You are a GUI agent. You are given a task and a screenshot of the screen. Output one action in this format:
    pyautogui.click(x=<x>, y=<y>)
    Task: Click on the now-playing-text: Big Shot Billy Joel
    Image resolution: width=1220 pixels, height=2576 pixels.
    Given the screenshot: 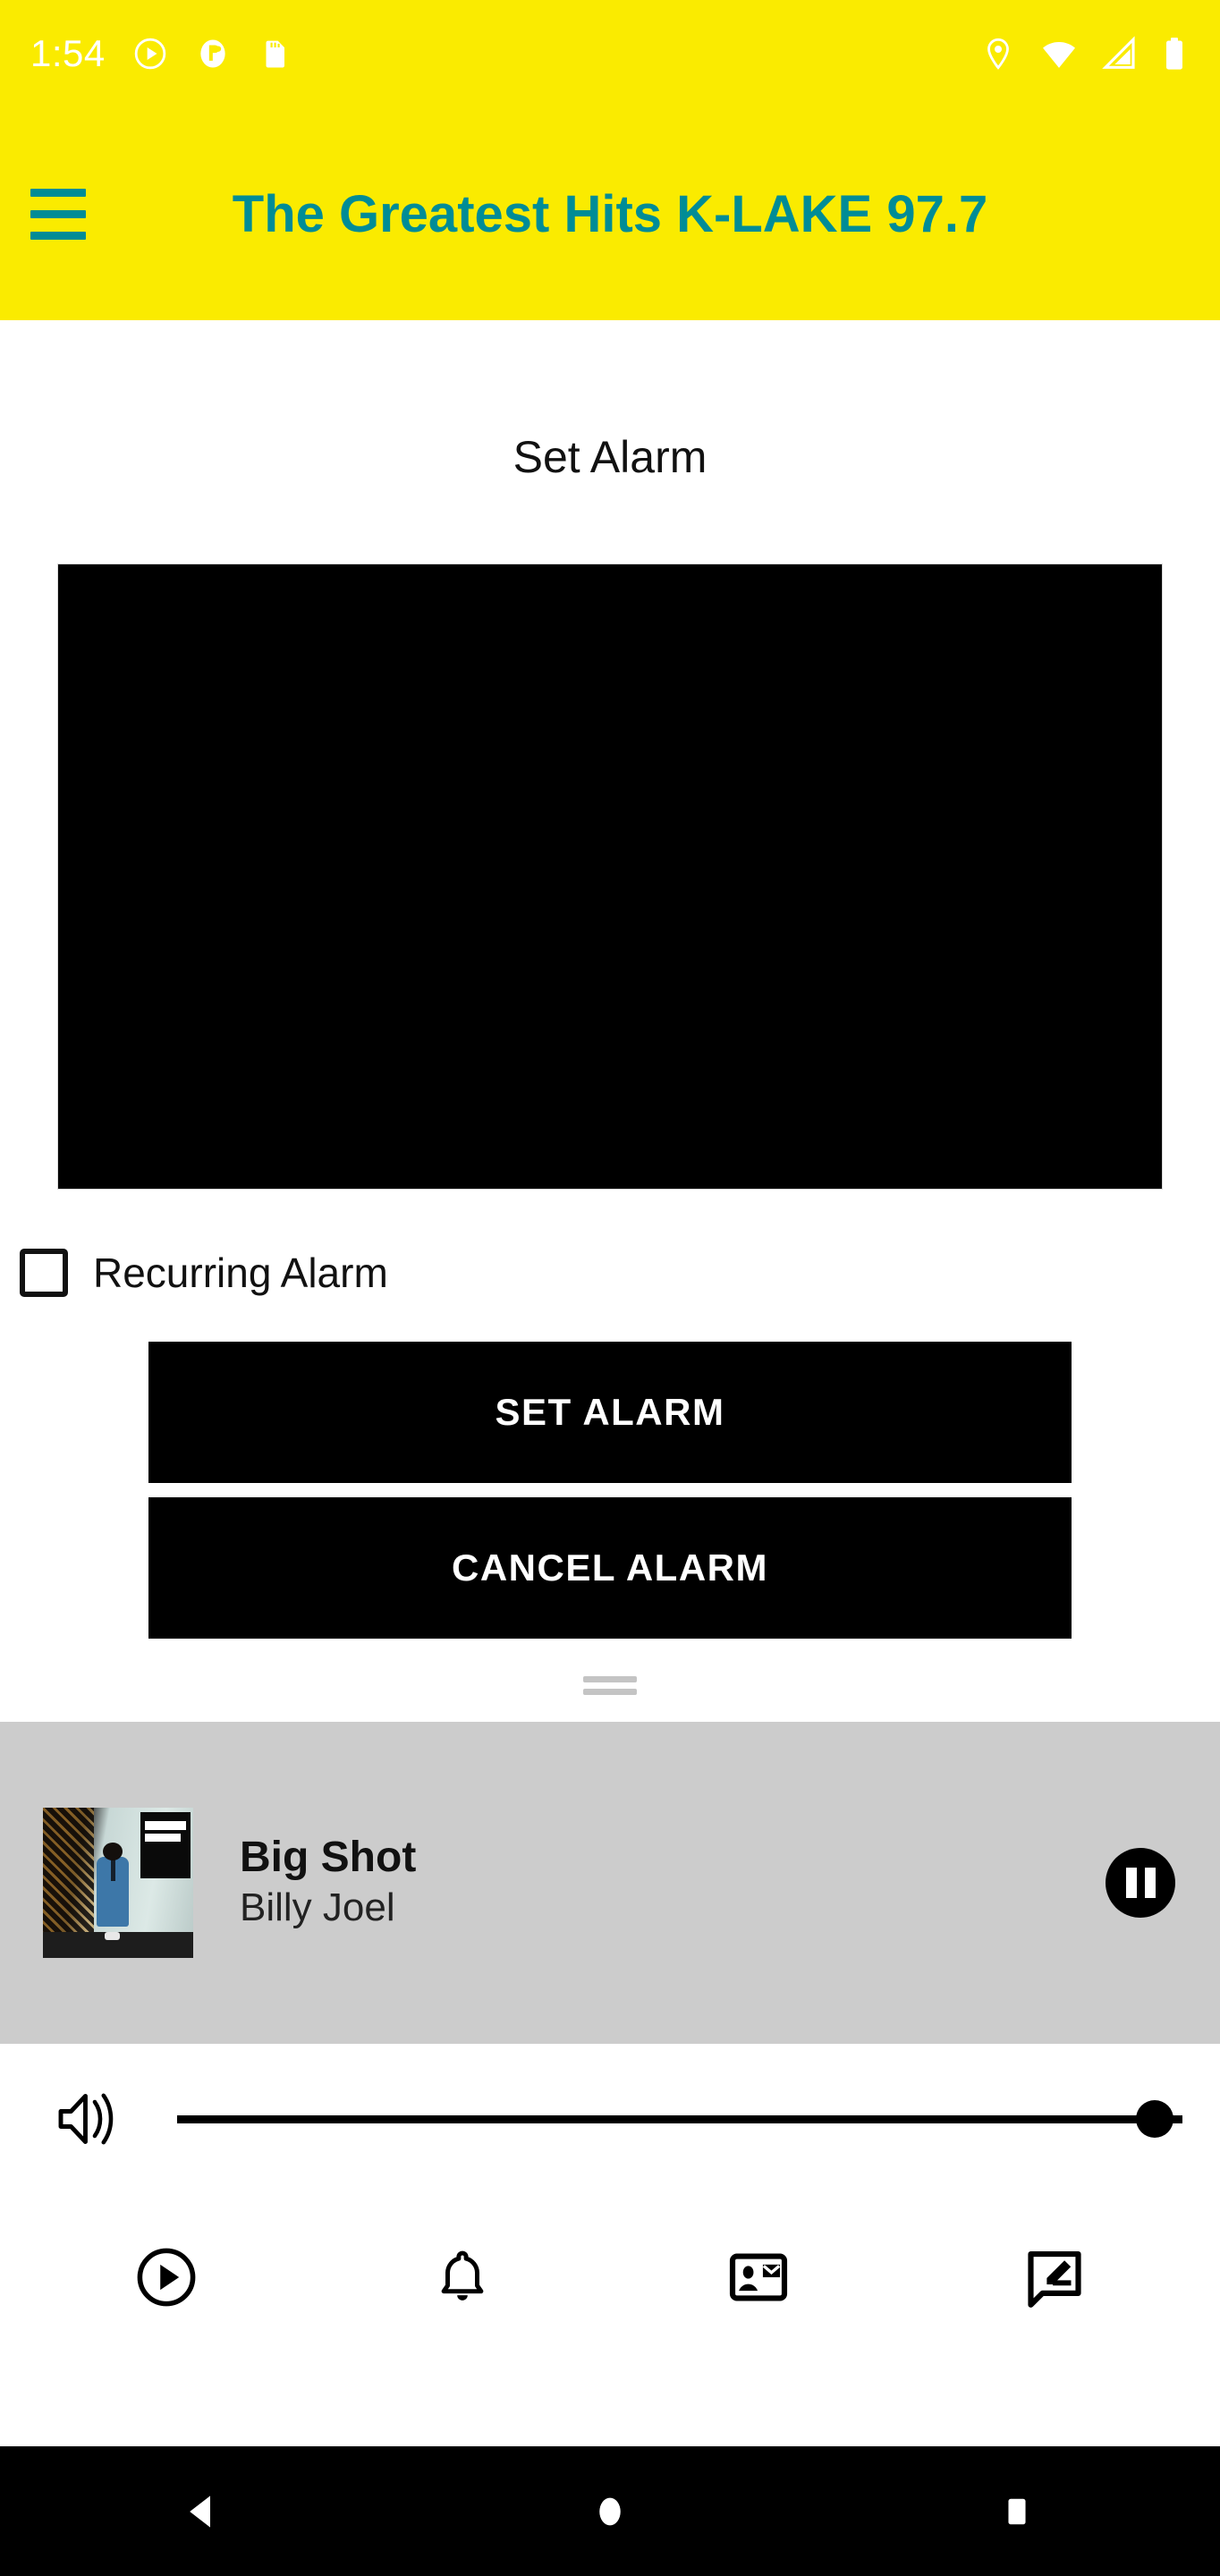 What is the action you would take?
    pyautogui.click(x=673, y=1883)
    